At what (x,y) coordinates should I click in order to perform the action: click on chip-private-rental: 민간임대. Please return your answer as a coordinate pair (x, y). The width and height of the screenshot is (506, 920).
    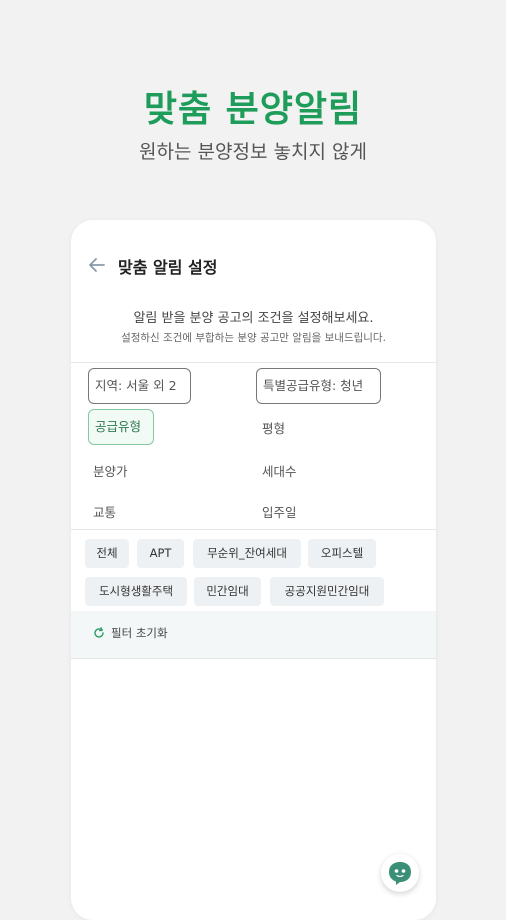
    Looking at the image, I should click on (227, 591).